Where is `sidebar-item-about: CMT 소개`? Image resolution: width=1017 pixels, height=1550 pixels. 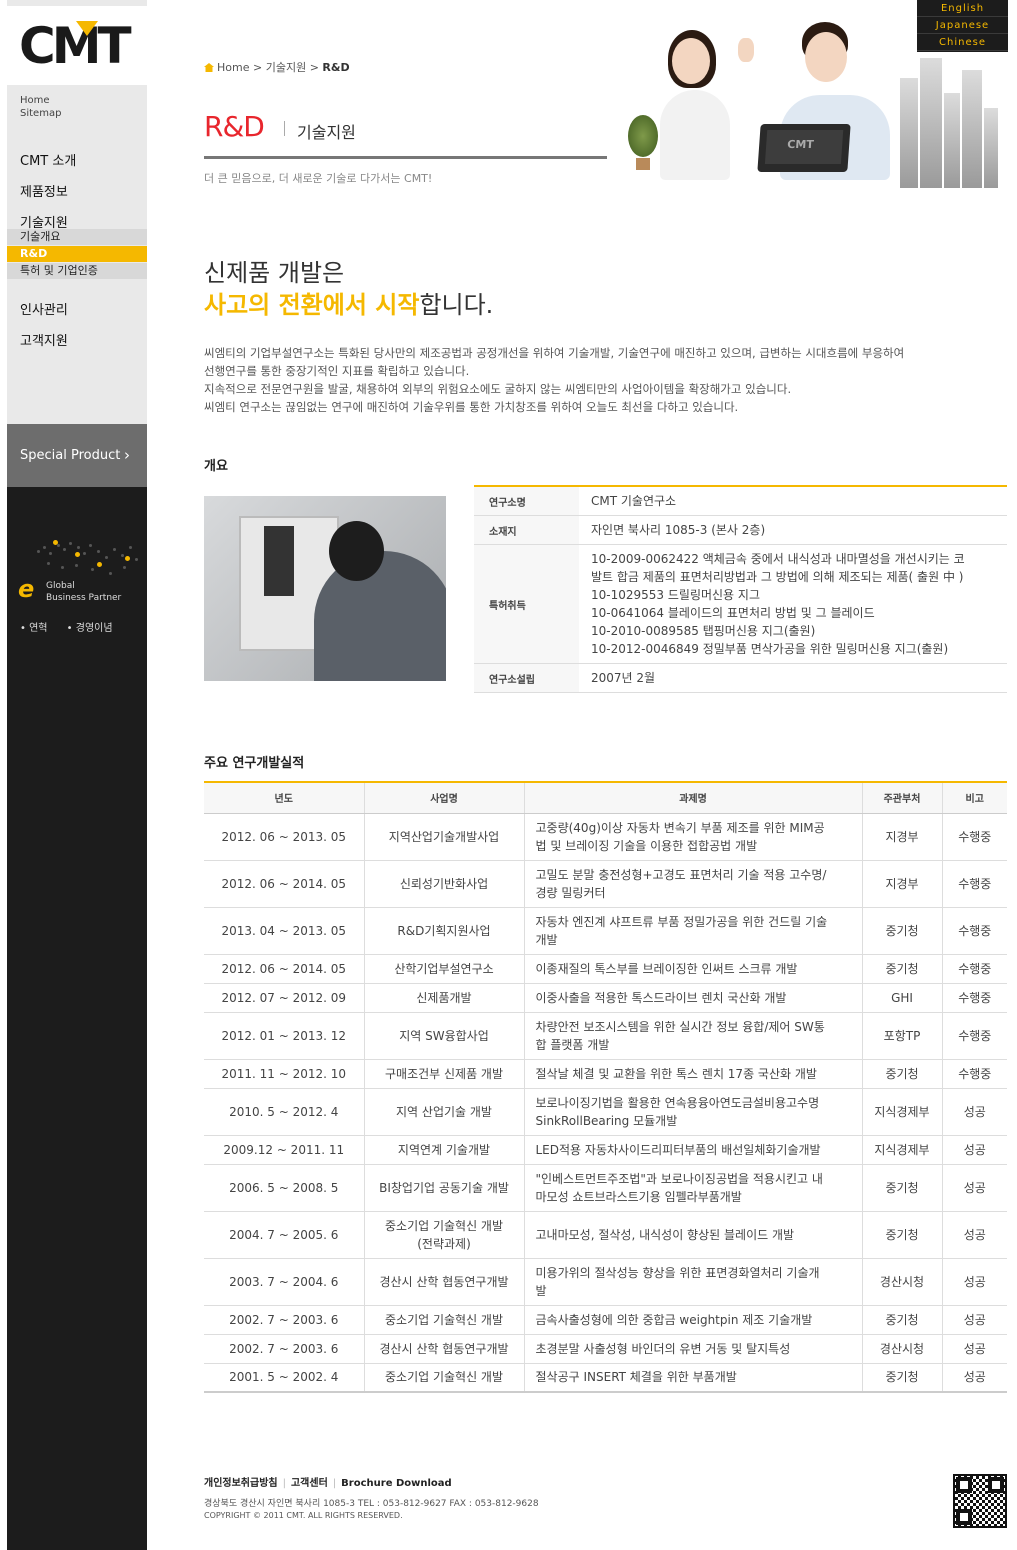 sidebar-item-about: CMT 소개 is located at coordinates (48, 159).